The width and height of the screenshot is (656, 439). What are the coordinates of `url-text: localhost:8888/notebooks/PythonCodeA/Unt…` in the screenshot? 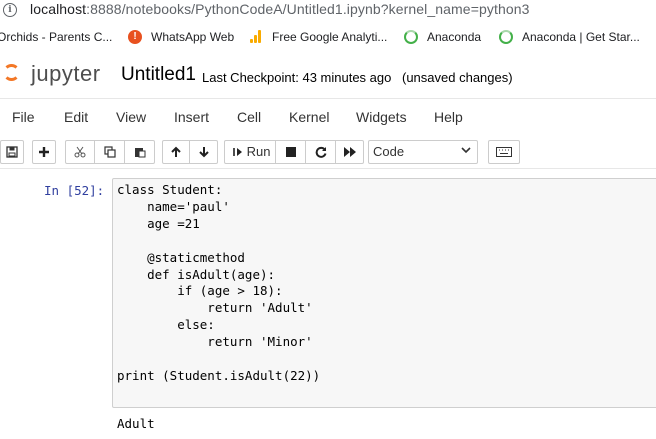 It's located at (280, 9).